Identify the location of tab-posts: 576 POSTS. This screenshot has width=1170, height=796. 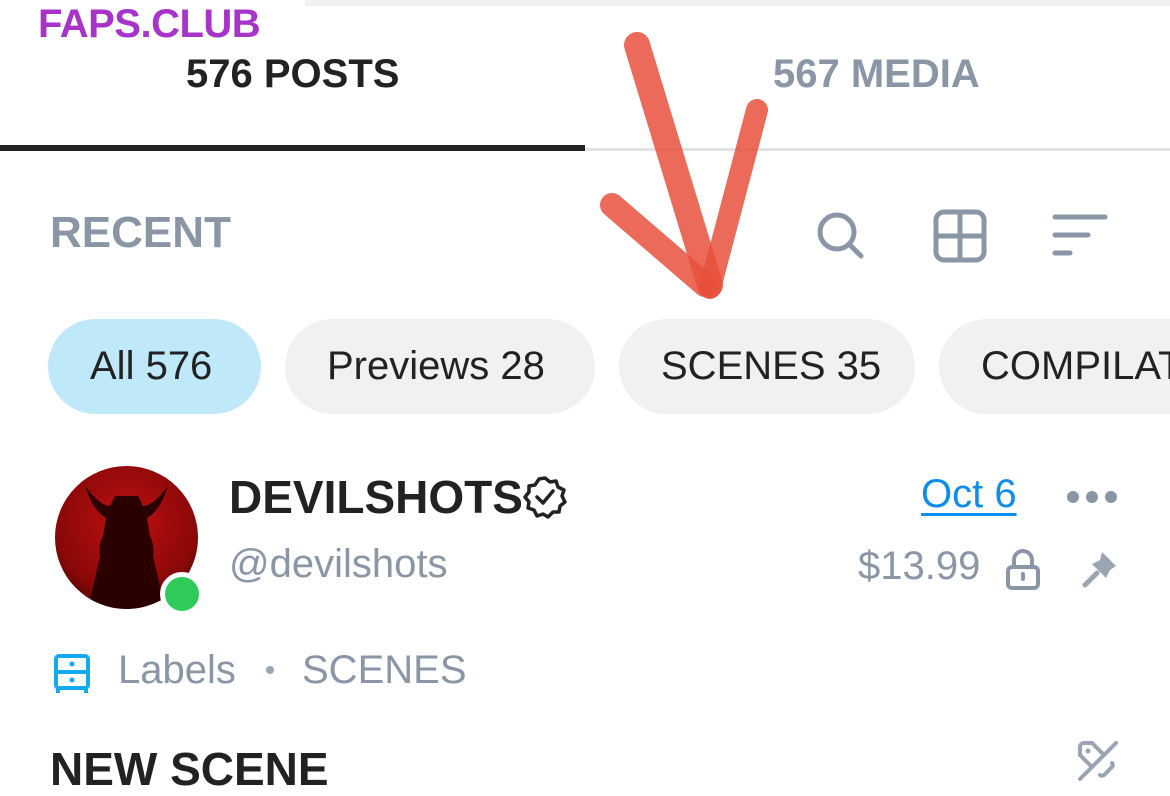
(292, 74).